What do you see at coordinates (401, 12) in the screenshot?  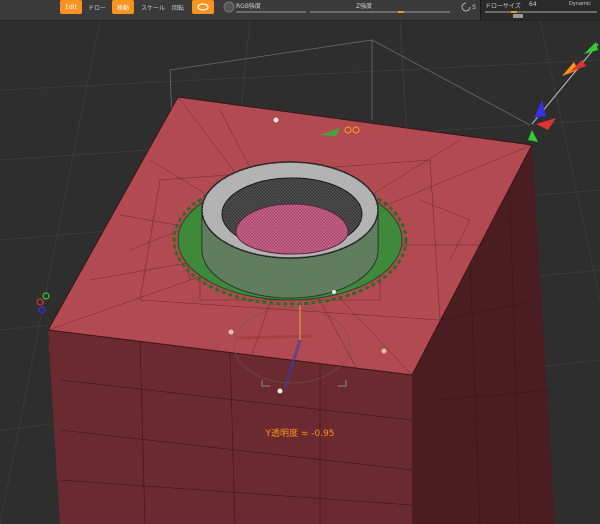 I see `z-intensity-knob` at bounding box center [401, 12].